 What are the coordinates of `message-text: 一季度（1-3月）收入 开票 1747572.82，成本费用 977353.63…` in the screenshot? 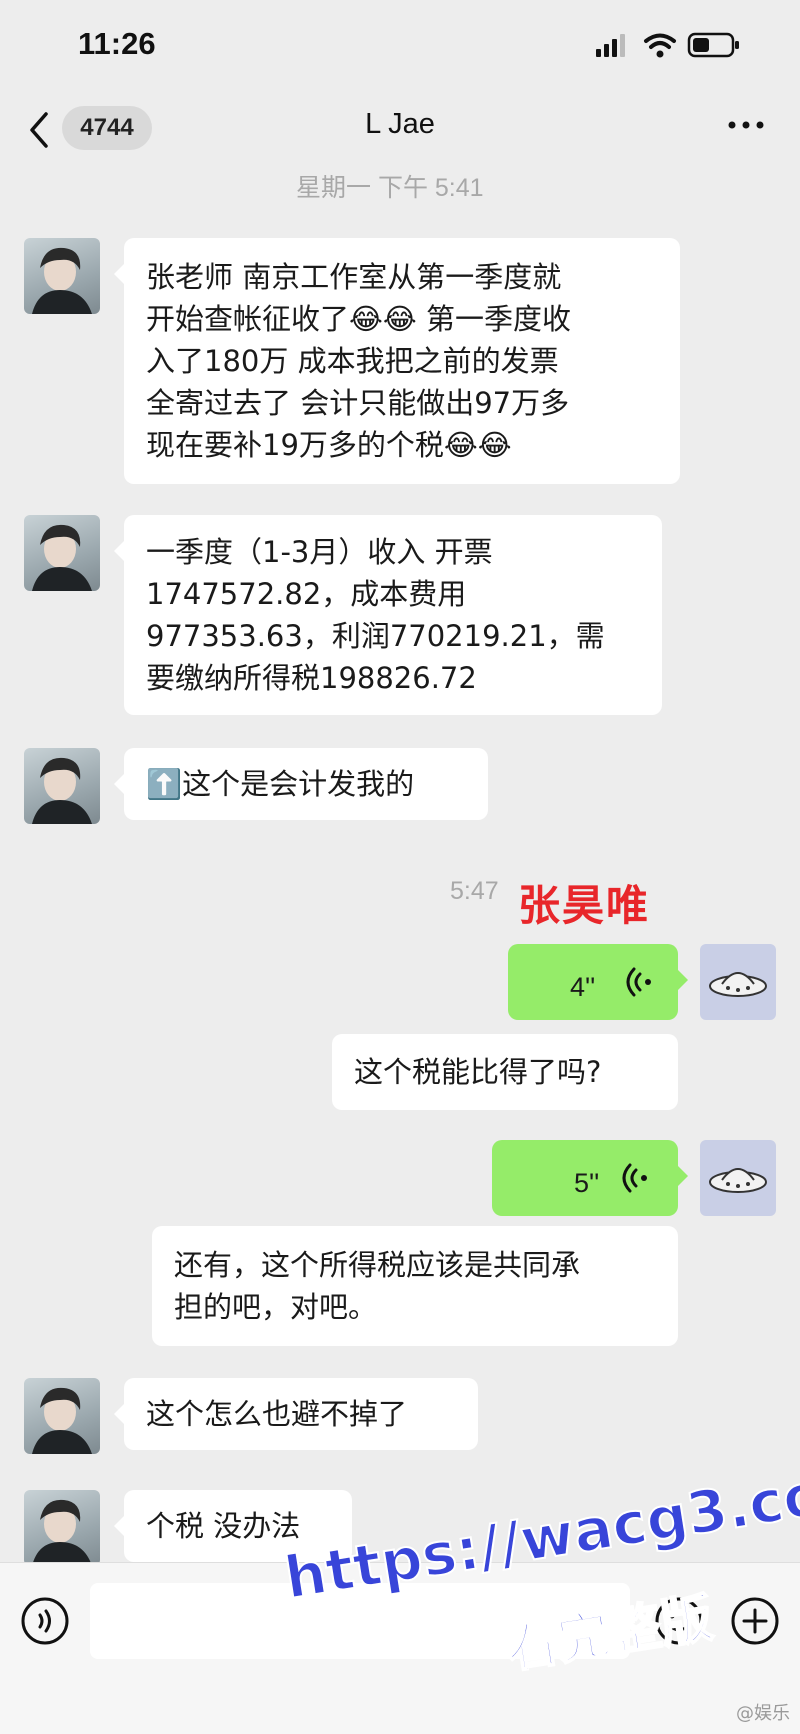 It's located at (375, 615).